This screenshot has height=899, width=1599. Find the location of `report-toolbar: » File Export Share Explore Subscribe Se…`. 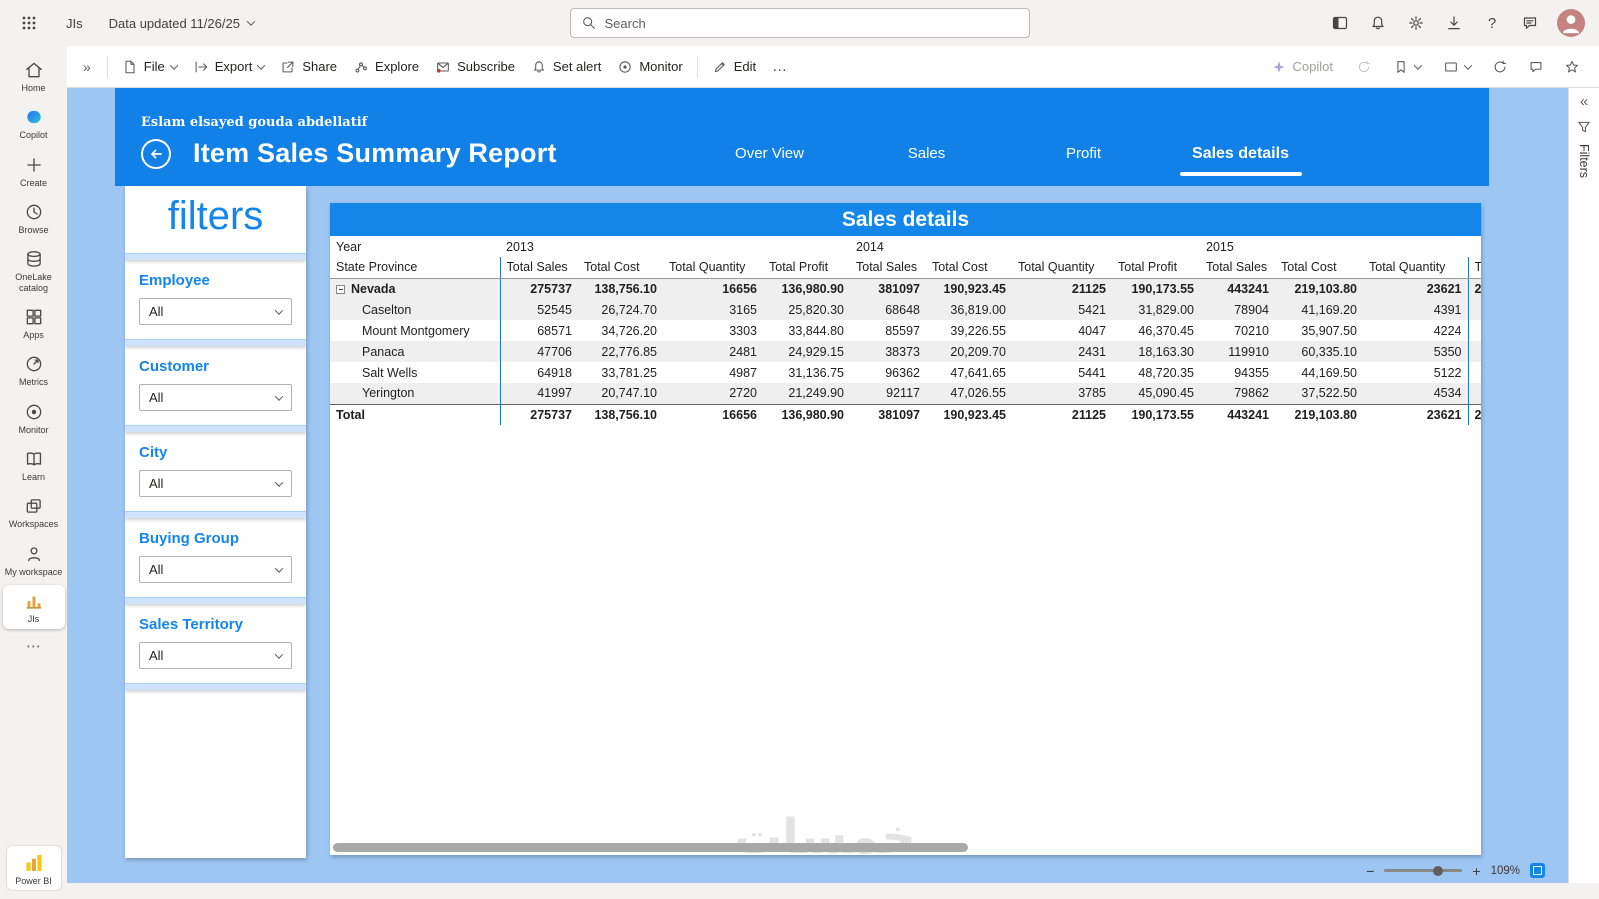

report-toolbar: » File Export Share Explore Subscribe Se… is located at coordinates (833, 67).